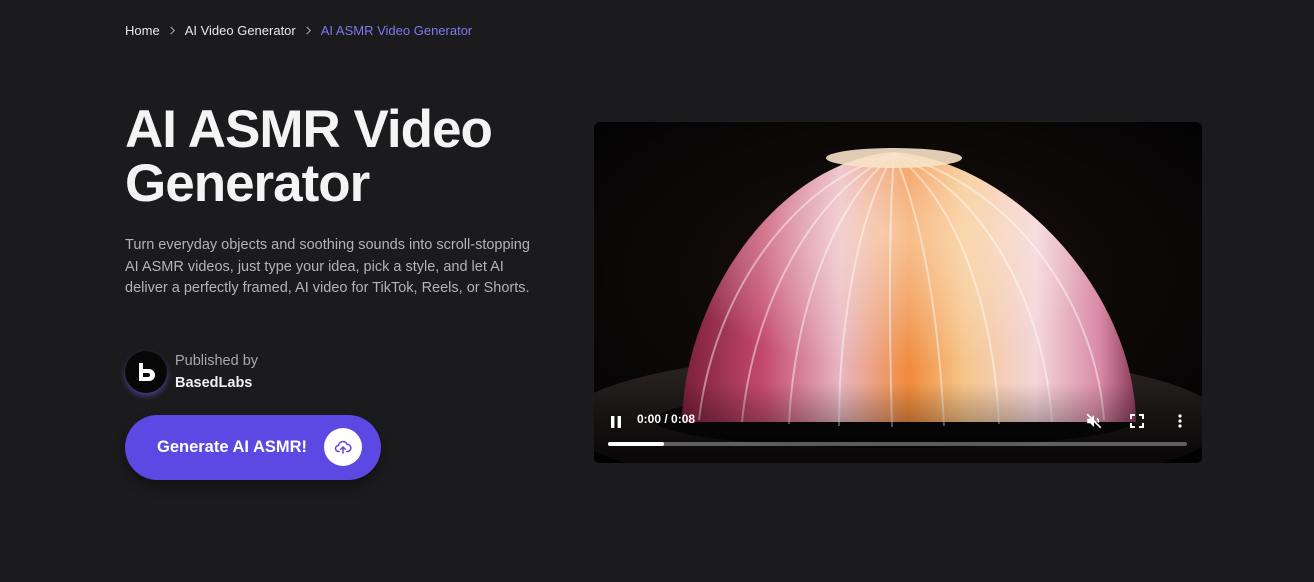 This screenshot has height=582, width=1314. Describe the element at coordinates (343, 447) in the screenshot. I see `upload-cloud-icon` at that location.